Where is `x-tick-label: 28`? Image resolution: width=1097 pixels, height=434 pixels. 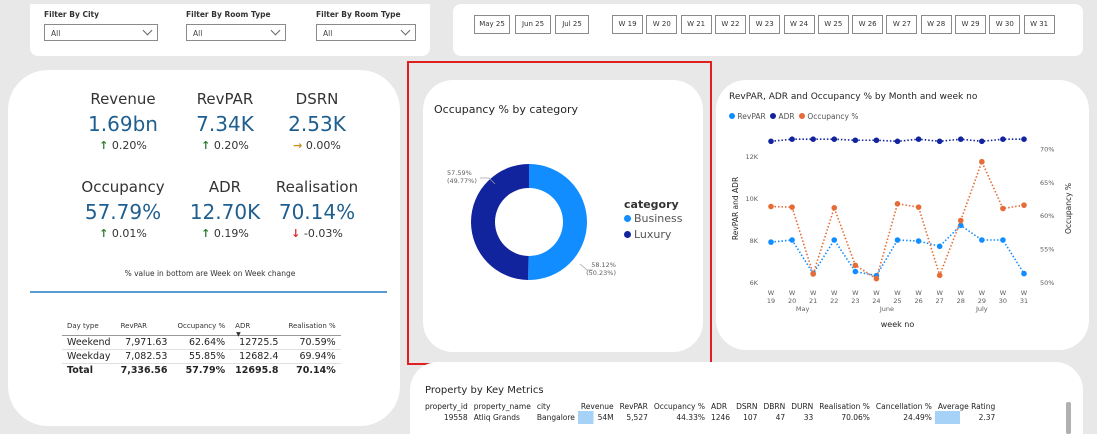 x-tick-label: 28 is located at coordinates (961, 301).